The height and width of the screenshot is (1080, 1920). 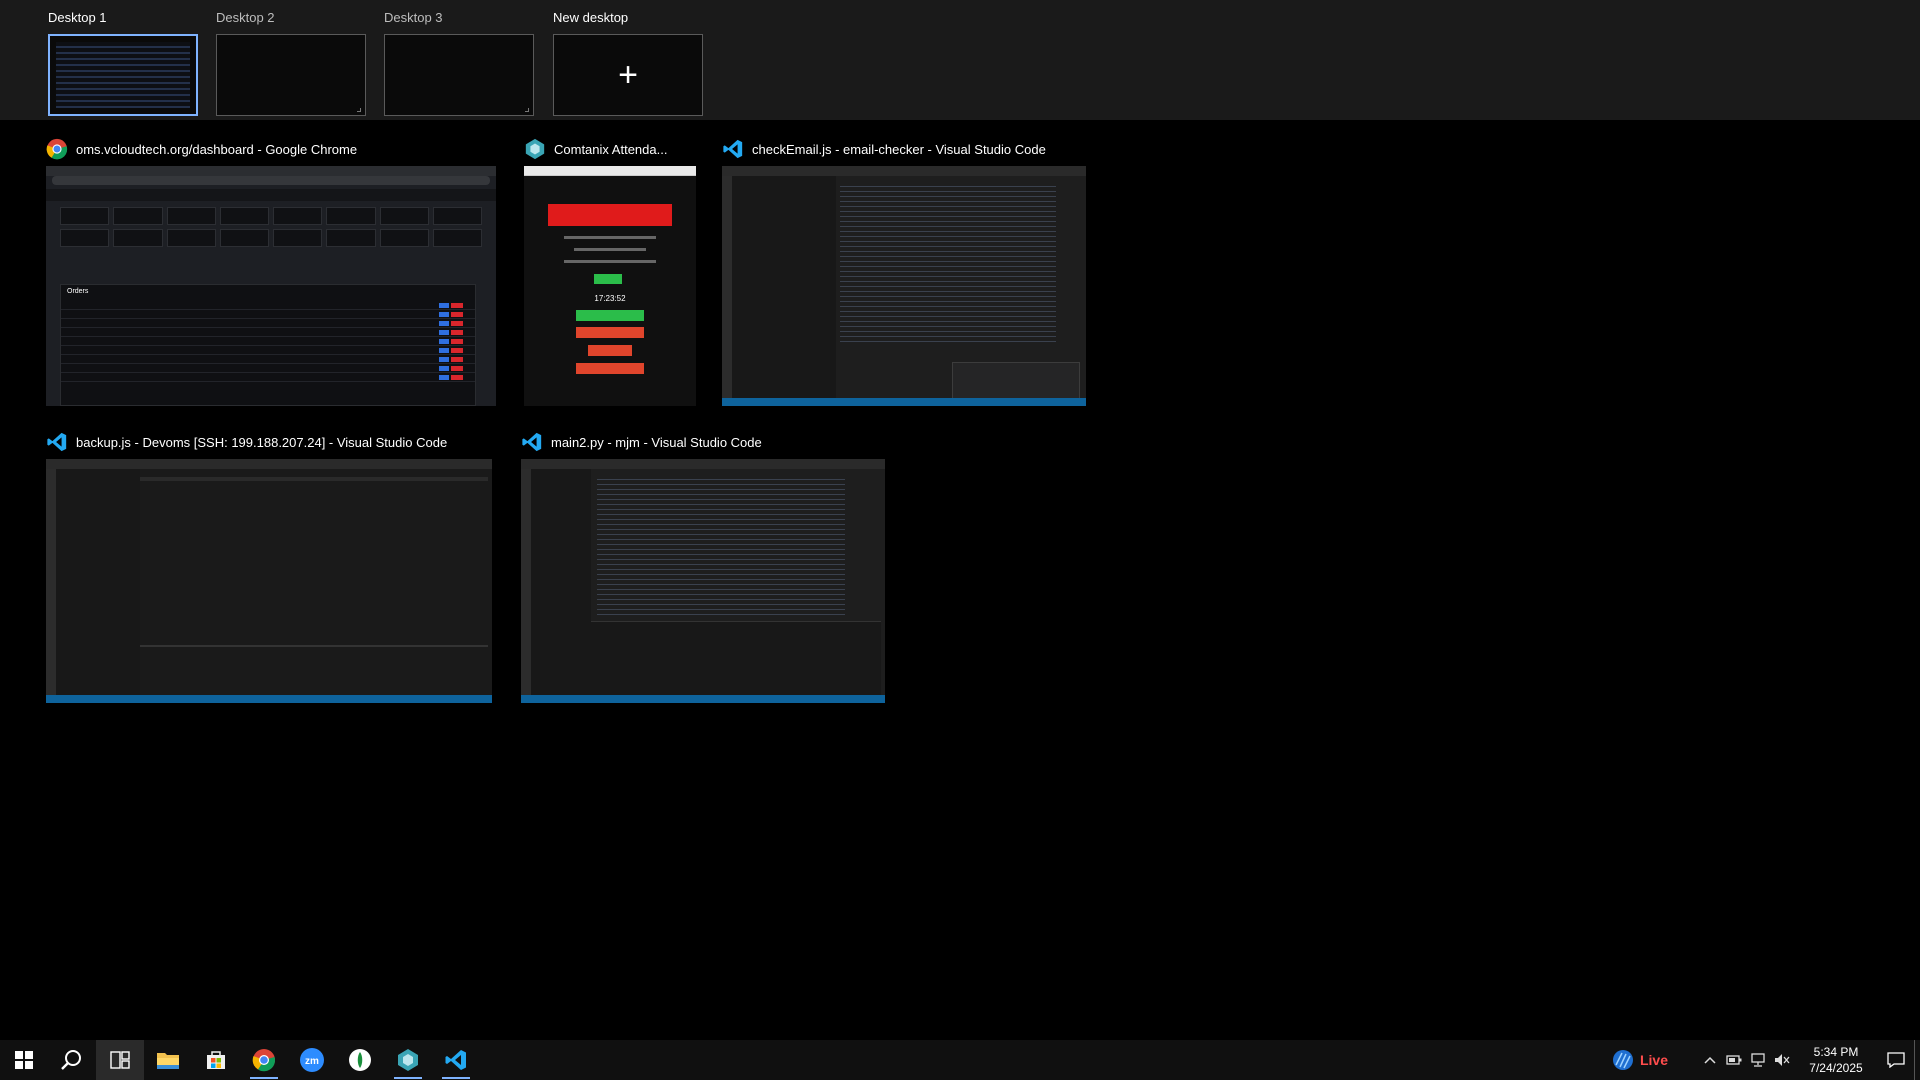 I want to click on taskbar-file-explorer, so click(x=168, y=1060).